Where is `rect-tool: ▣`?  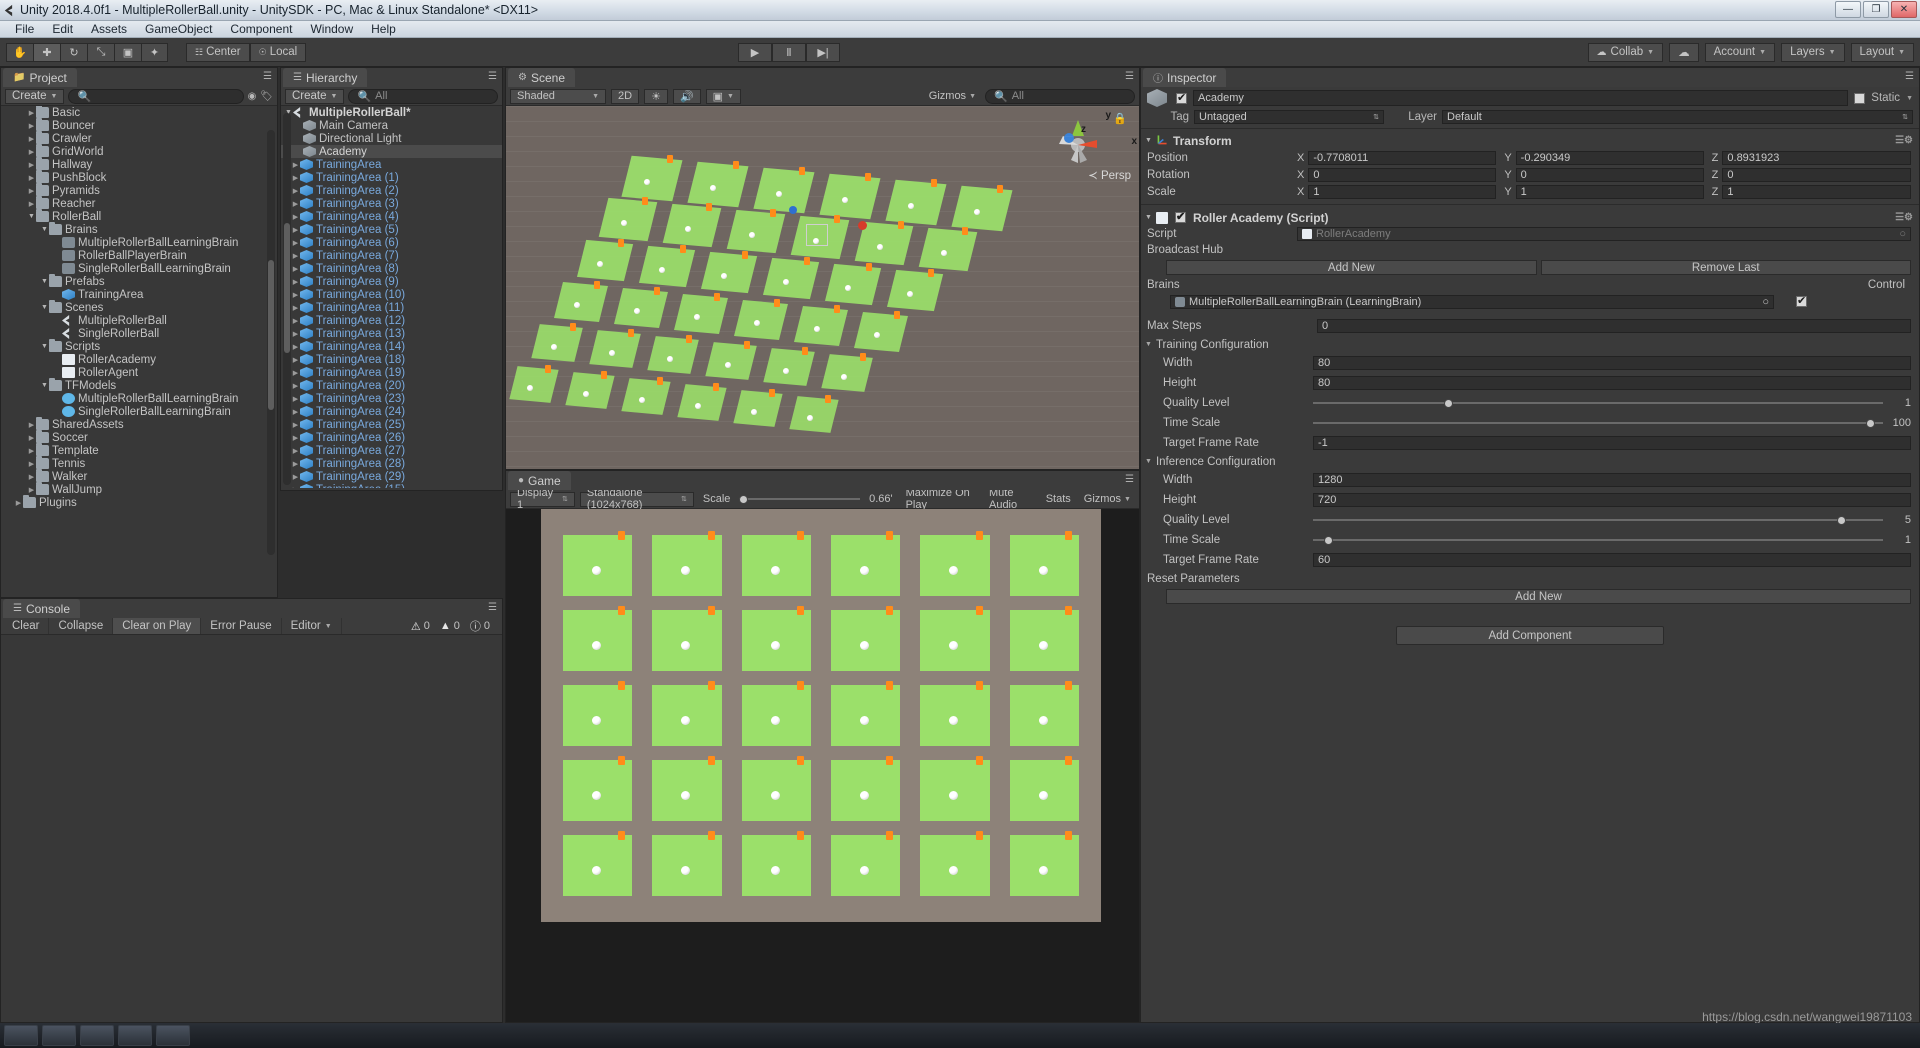 rect-tool: ▣ is located at coordinates (127, 52).